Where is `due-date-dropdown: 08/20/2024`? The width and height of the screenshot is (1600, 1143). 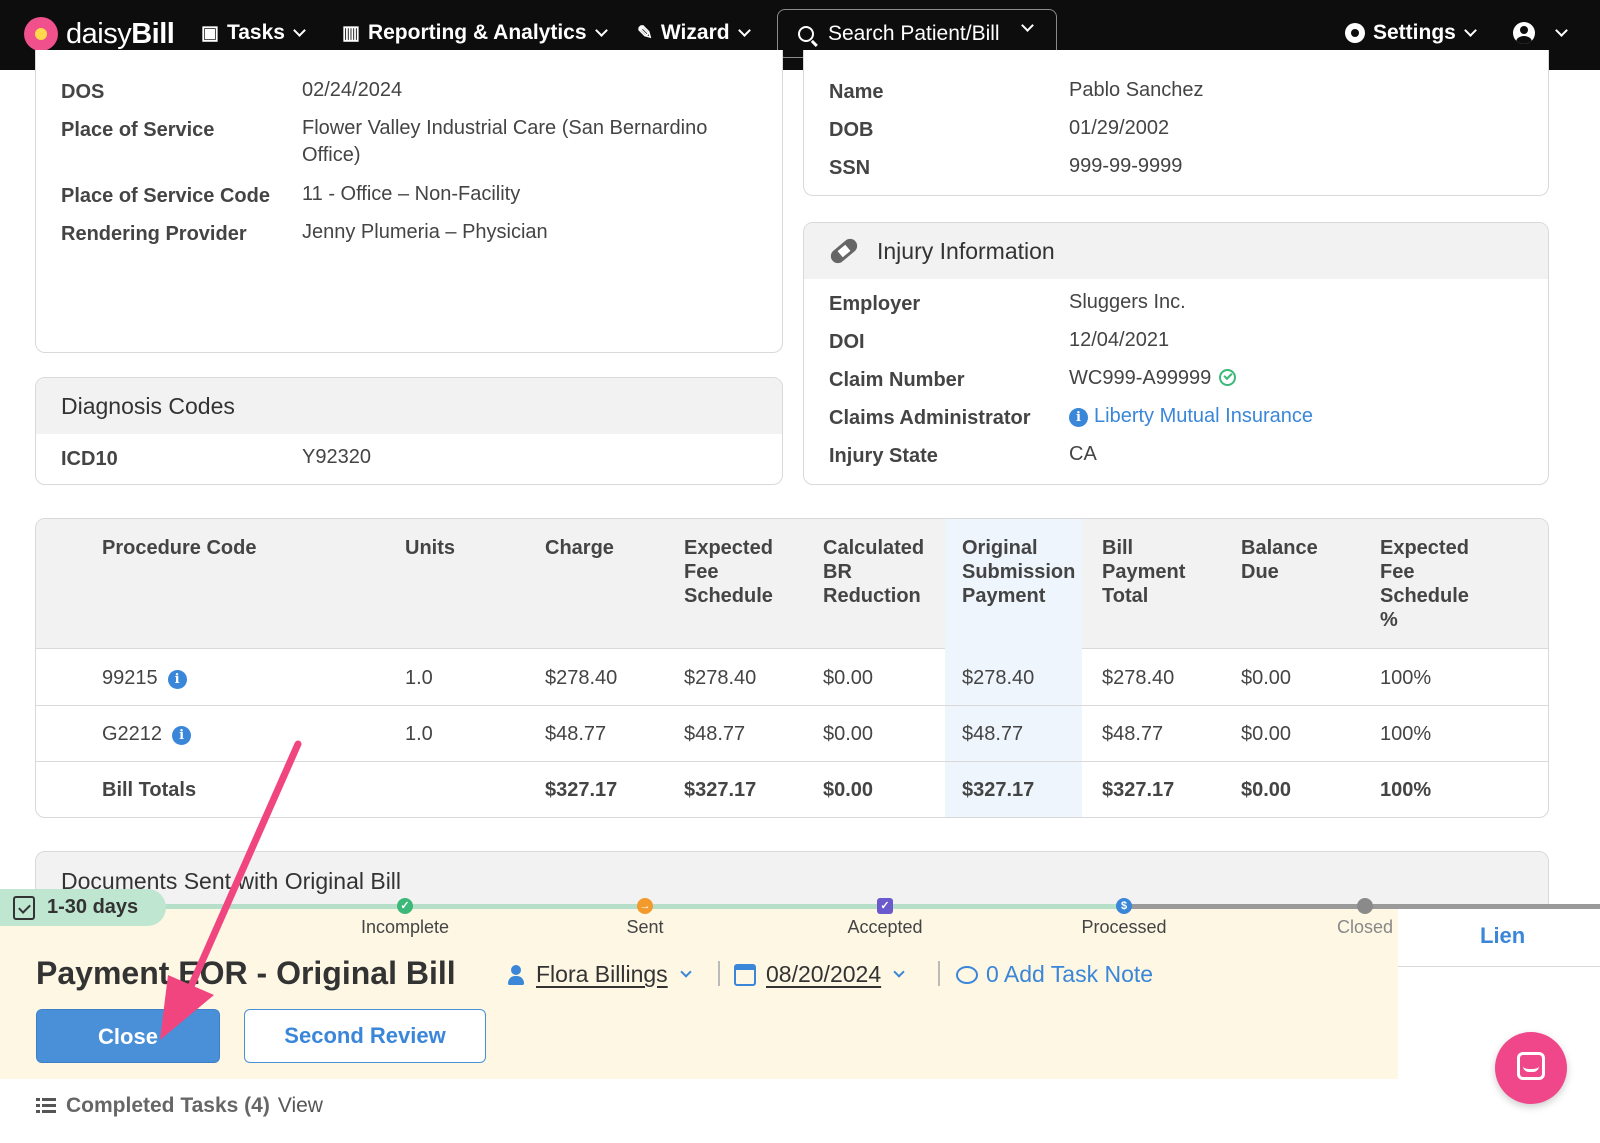
due-date-dropdown: 08/20/2024 is located at coordinates (819, 974).